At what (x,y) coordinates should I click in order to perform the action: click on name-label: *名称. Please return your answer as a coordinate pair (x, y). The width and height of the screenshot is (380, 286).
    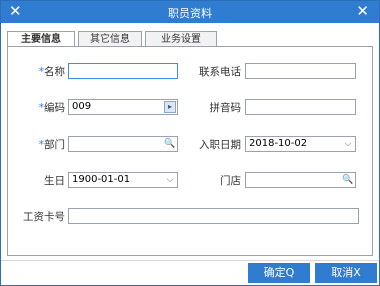
    Looking at the image, I should click on (51, 72).